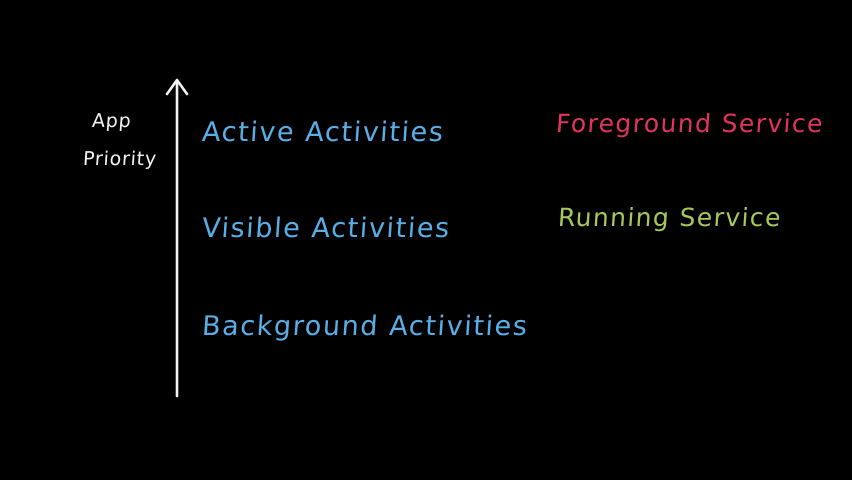 Image resolution: width=852 pixels, height=480 pixels. What do you see at coordinates (670, 217) in the screenshot?
I see `service-running: Running Service` at bounding box center [670, 217].